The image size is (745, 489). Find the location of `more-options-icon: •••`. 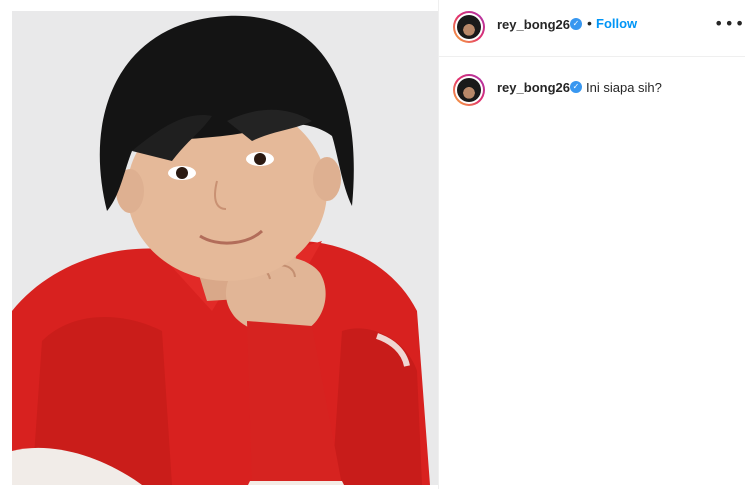

more-options-icon: ••• is located at coordinates (729, 23).